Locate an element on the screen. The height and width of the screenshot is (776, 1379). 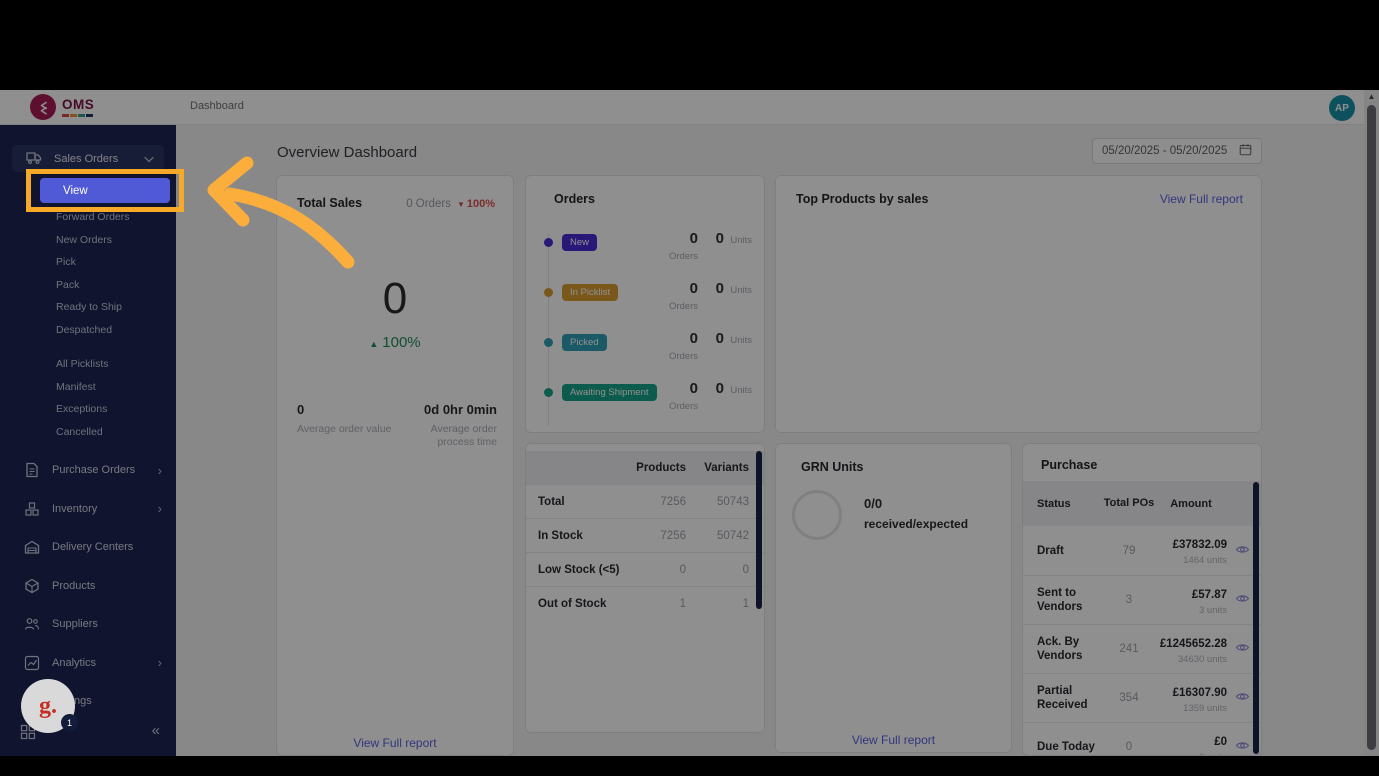
tutorial-highlight-box: View is located at coordinates (105, 190).